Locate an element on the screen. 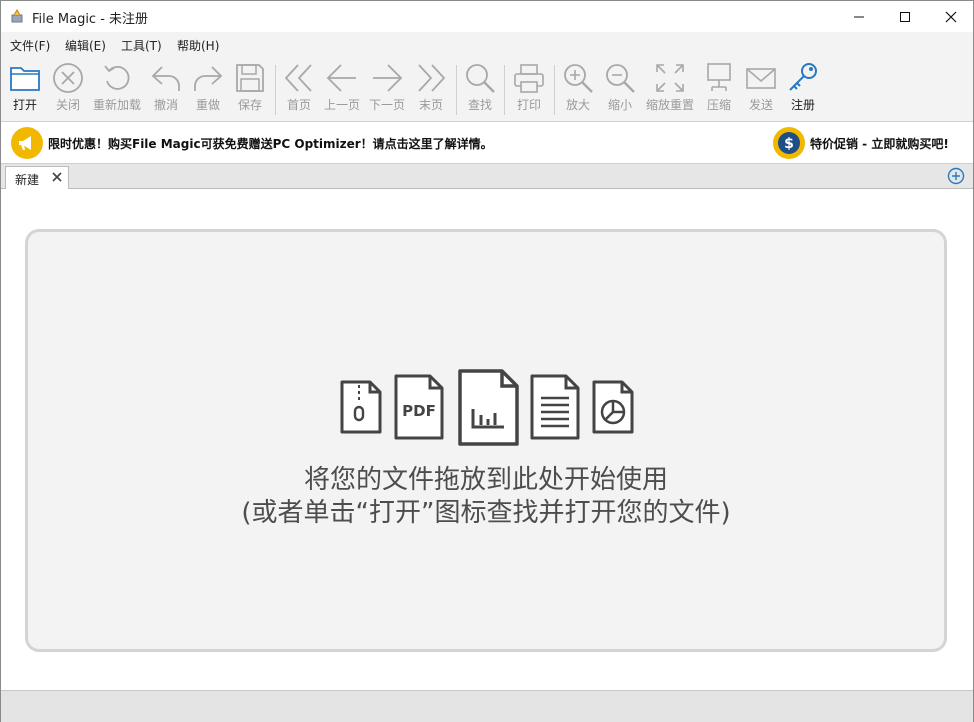 The width and height of the screenshot is (974, 722). document-file-icon is located at coordinates (555, 407).